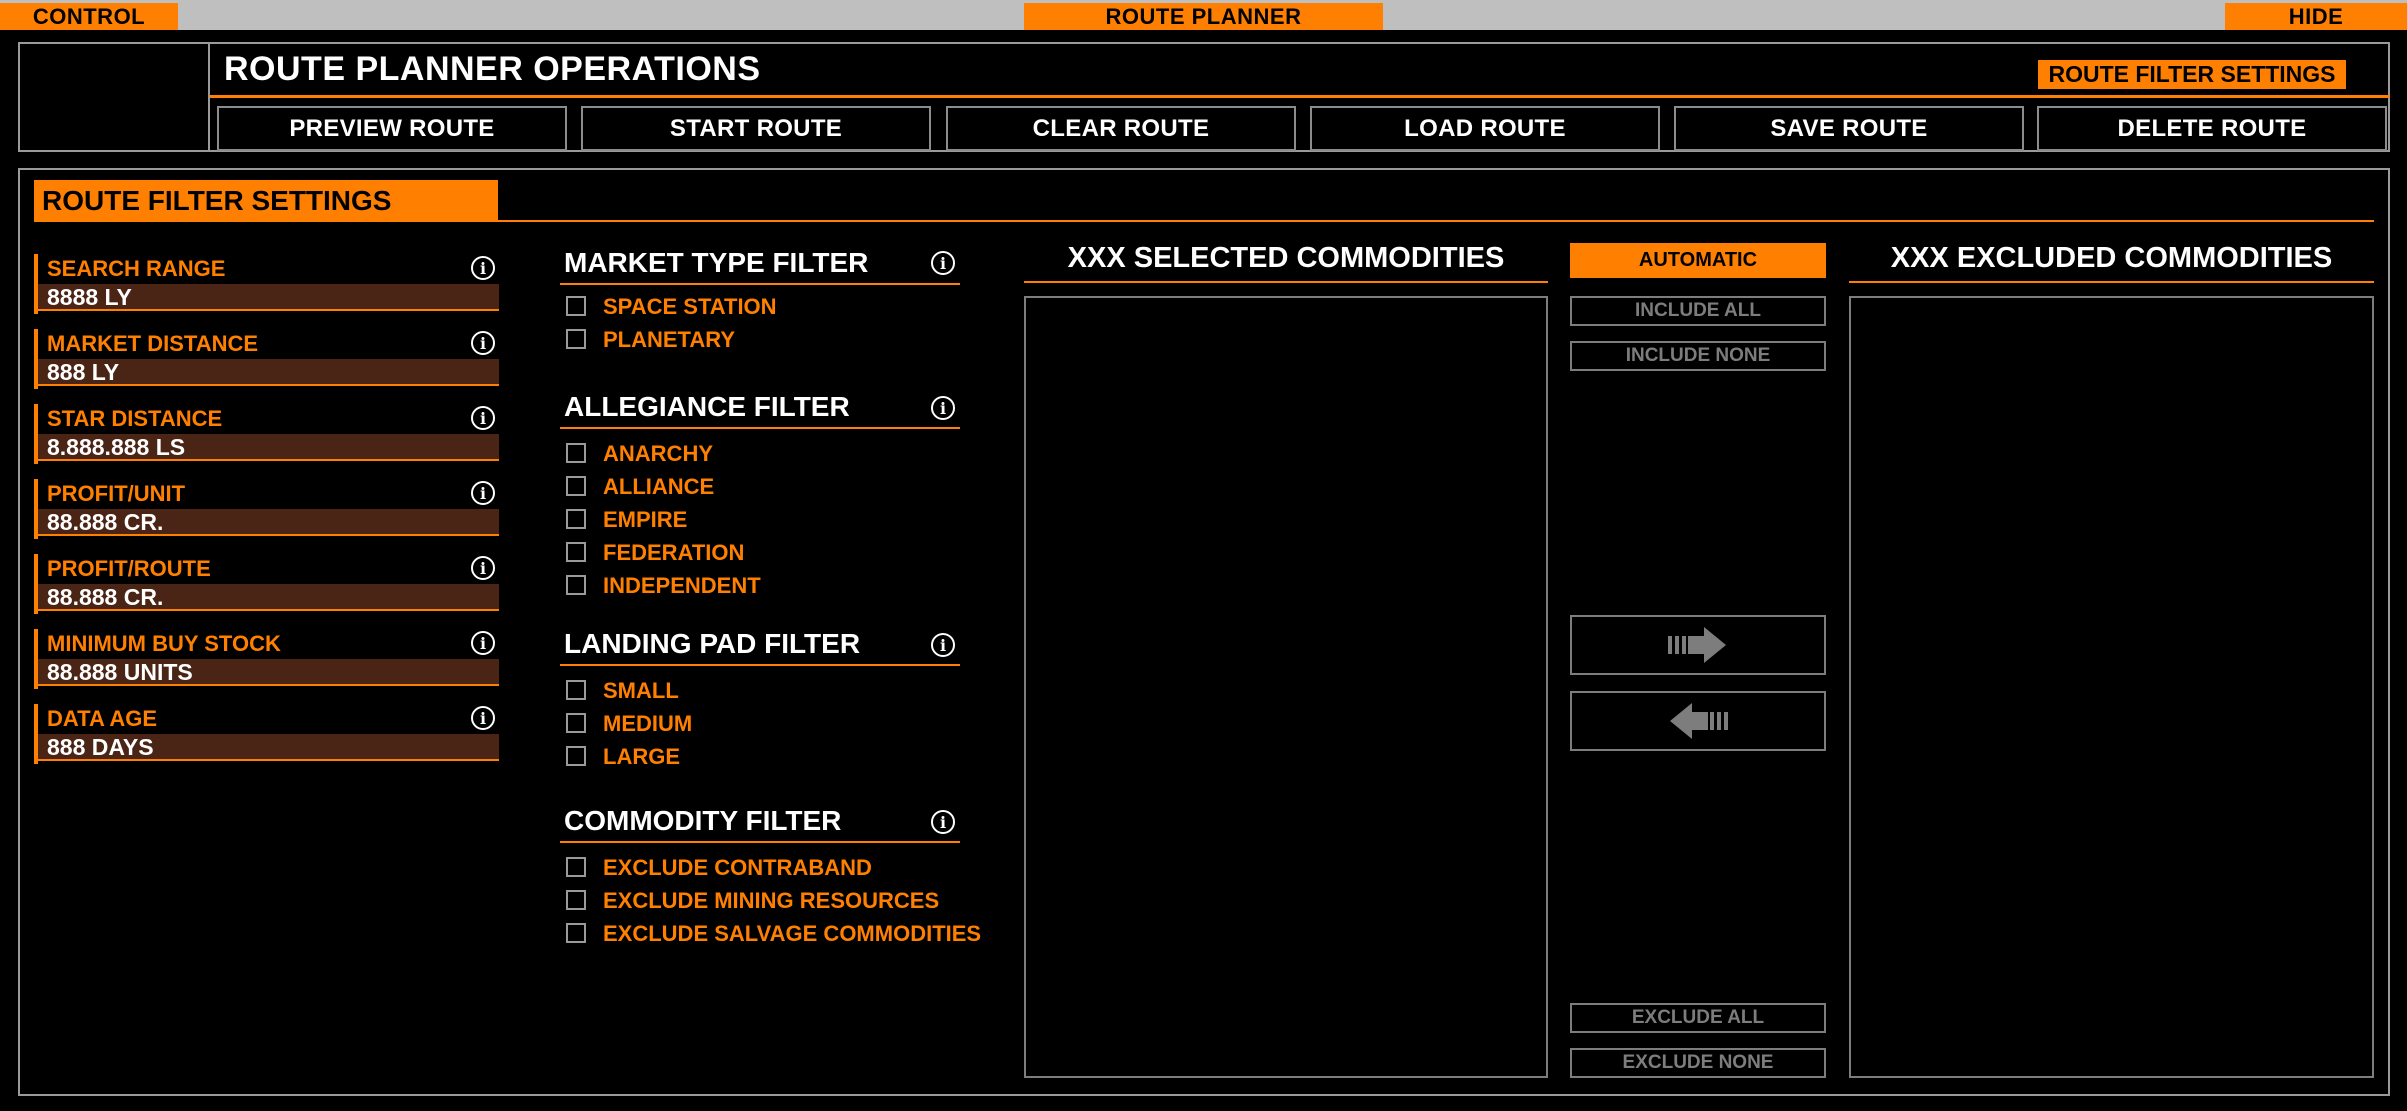  I want to click on field-label: MINIMUM BUY STOCK, so click(164, 643).